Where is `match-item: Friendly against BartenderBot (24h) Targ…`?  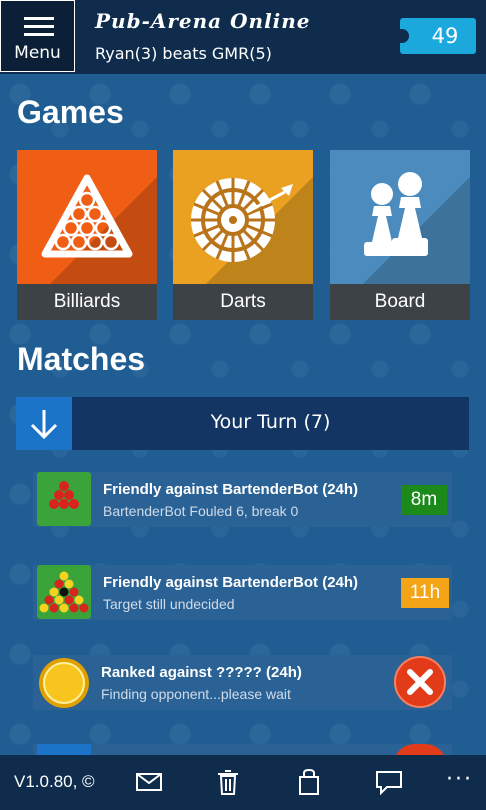
match-item: Friendly against BartenderBot (24h) Targ… is located at coordinates (242, 592).